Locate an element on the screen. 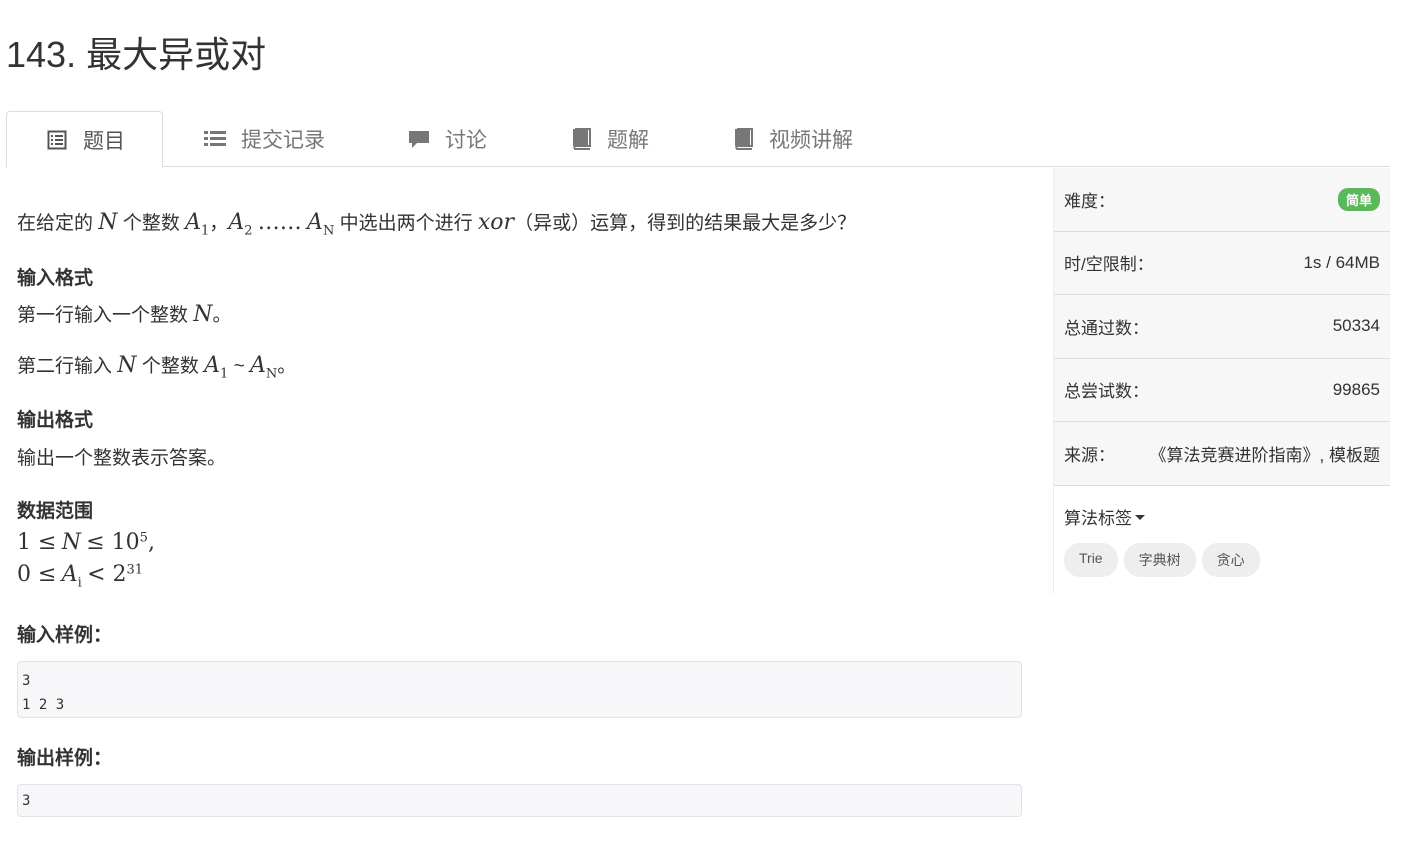  caret-down-icon is located at coordinates (1140, 517).